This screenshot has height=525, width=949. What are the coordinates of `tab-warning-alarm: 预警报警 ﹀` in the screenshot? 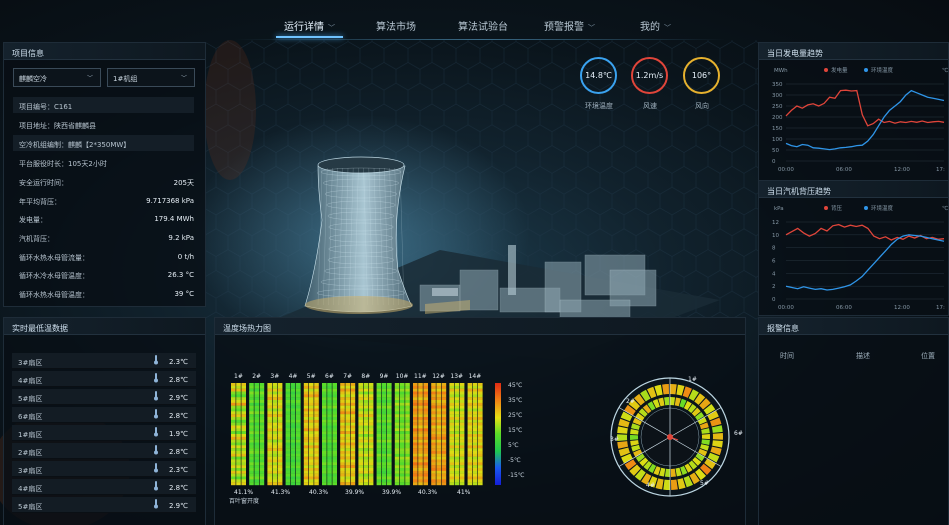 It's located at (569, 25).